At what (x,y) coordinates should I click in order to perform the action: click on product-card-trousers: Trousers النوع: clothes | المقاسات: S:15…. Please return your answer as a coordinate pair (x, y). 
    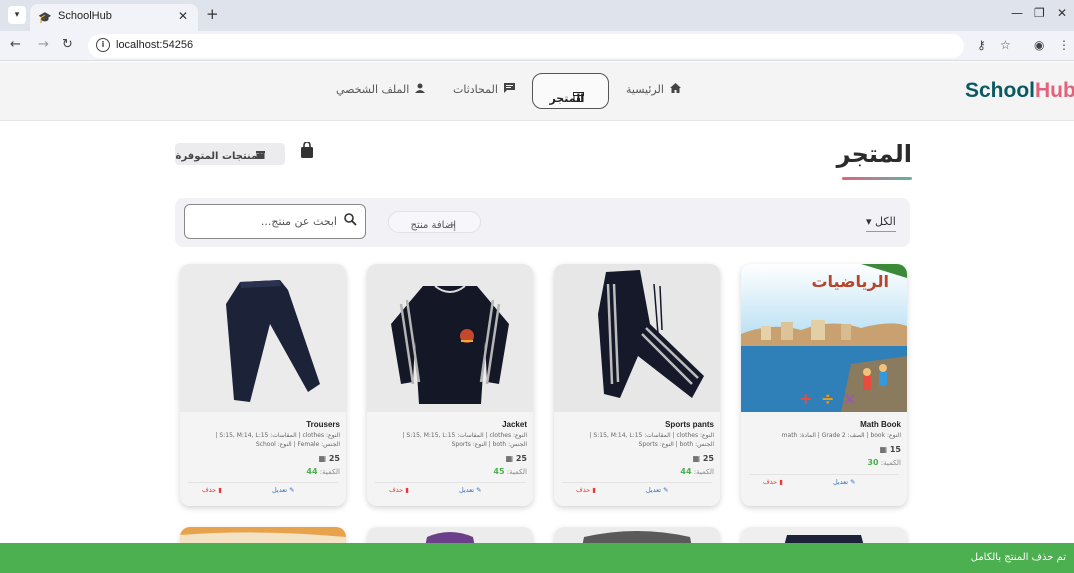
    Looking at the image, I should click on (263, 385).